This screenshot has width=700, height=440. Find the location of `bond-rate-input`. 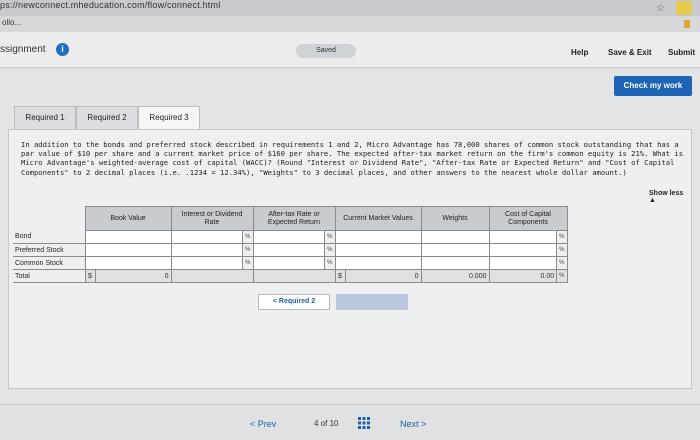

bond-rate-input is located at coordinates (207, 237).